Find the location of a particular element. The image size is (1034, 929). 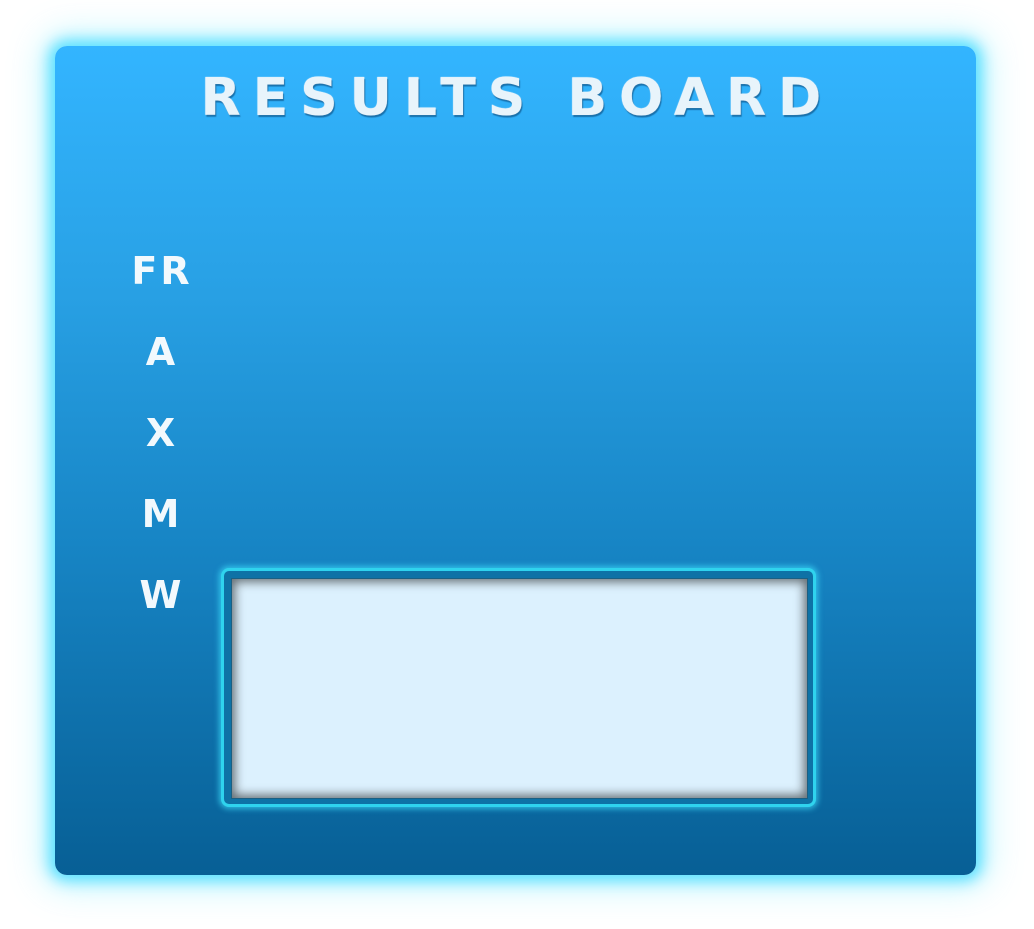

row-label-a: A is located at coordinates (162, 352).